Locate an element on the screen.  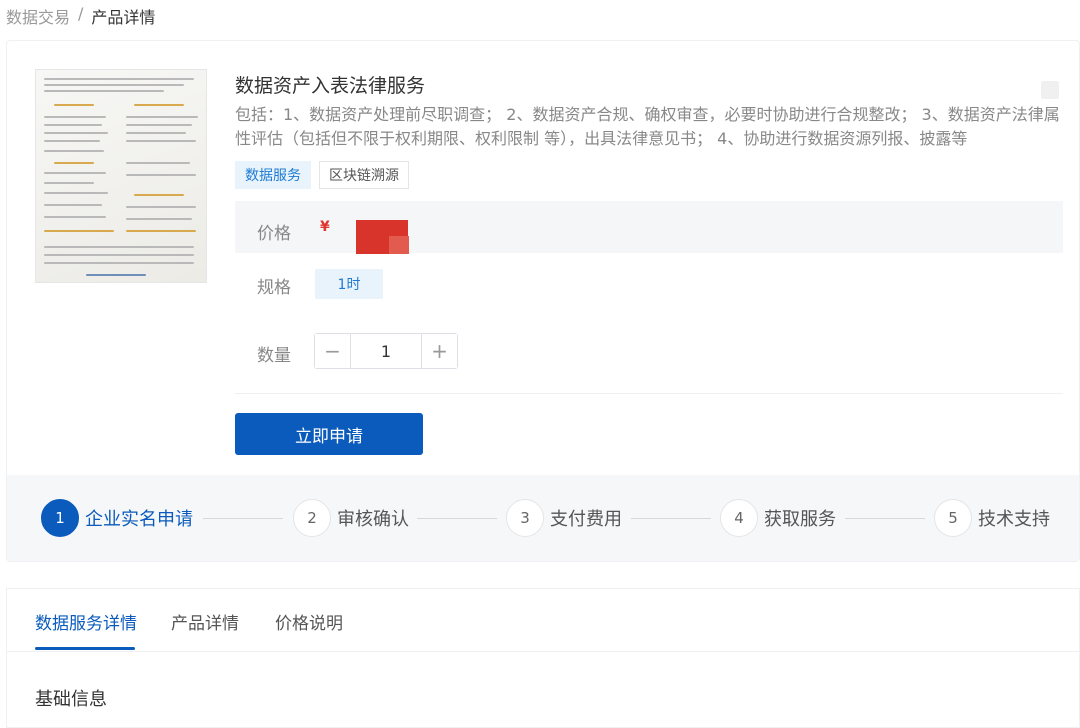
scroll-indicator is located at coordinates (1050, 90).